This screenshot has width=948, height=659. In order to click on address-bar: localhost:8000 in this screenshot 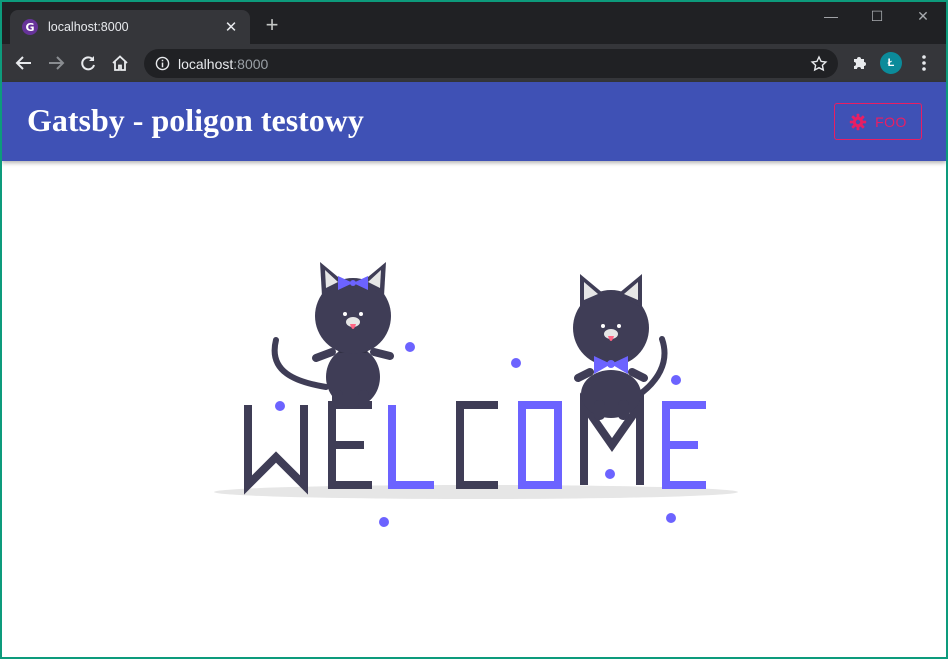, I will do `click(491, 63)`.